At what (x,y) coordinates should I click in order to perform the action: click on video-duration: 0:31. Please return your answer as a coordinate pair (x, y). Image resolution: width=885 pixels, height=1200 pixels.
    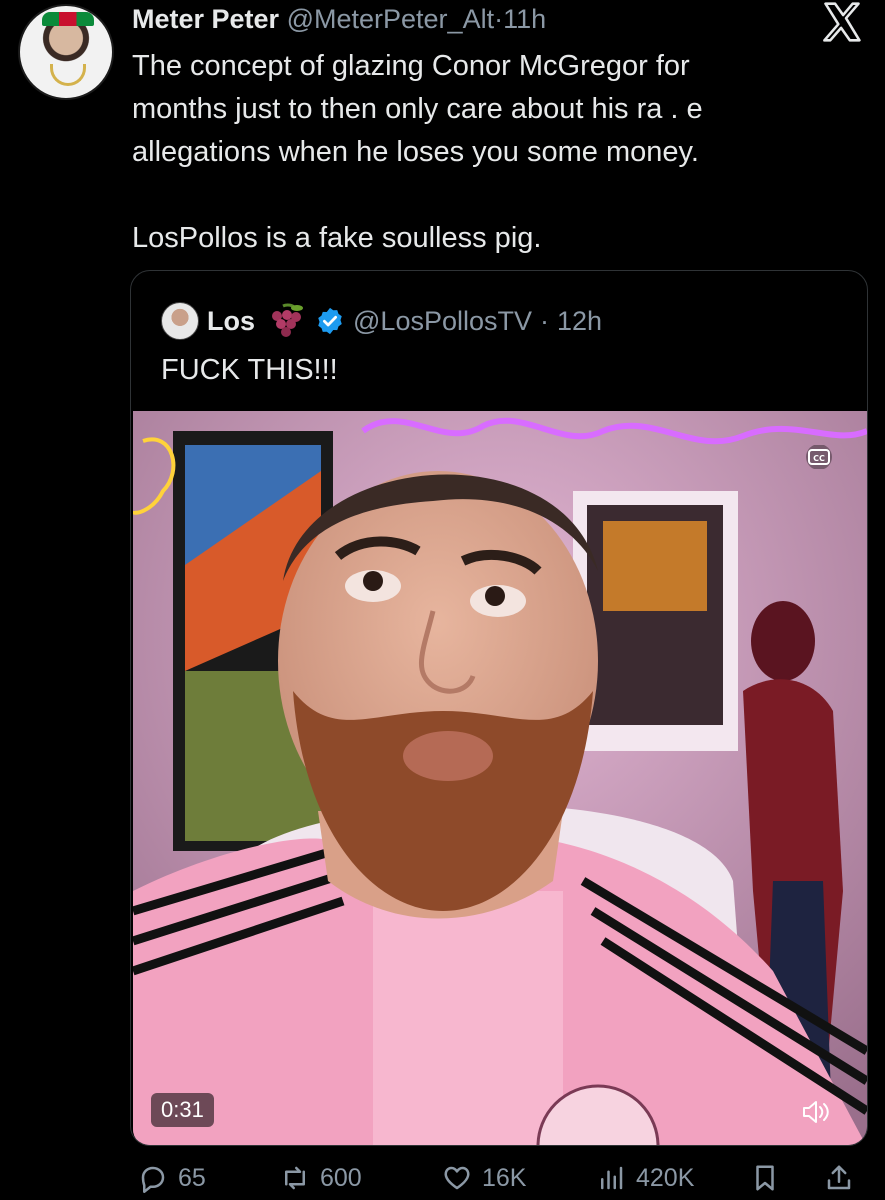
    Looking at the image, I should click on (182, 1110).